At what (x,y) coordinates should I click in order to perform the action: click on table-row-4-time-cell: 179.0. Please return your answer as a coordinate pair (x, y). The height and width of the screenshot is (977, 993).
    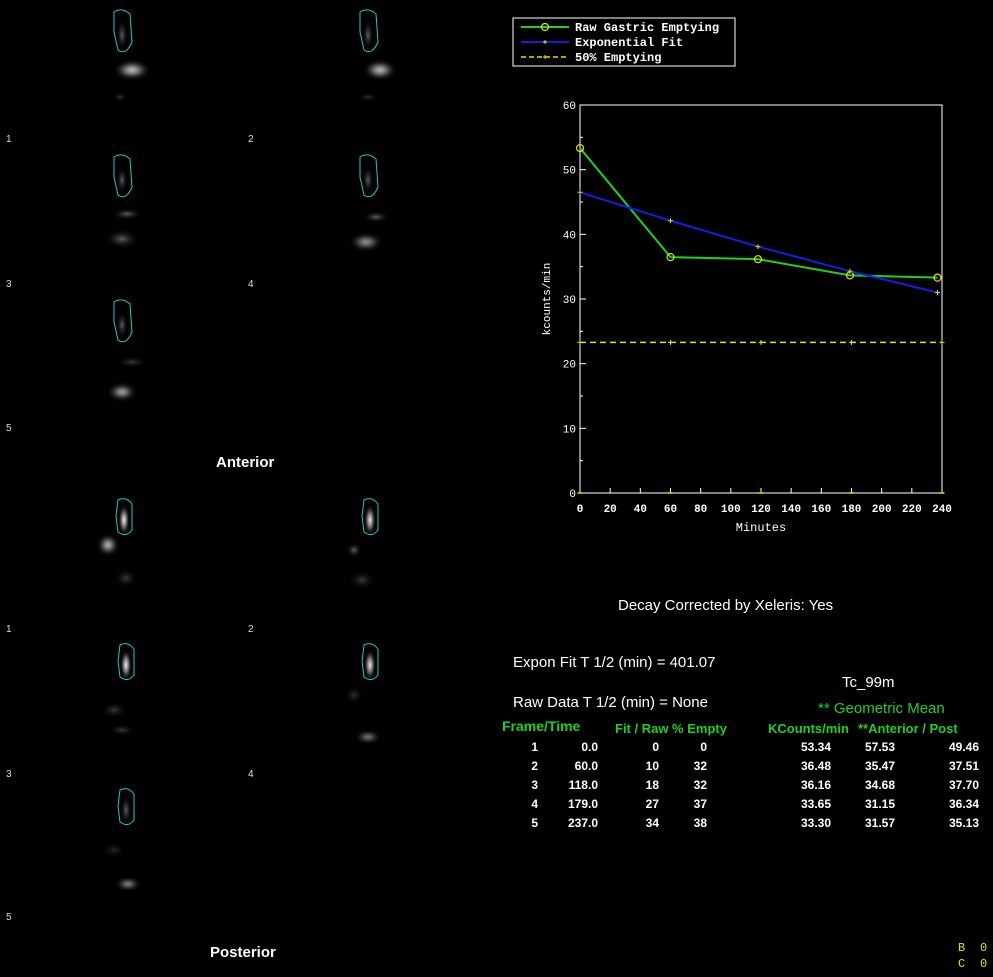
    Looking at the image, I should click on (582, 804).